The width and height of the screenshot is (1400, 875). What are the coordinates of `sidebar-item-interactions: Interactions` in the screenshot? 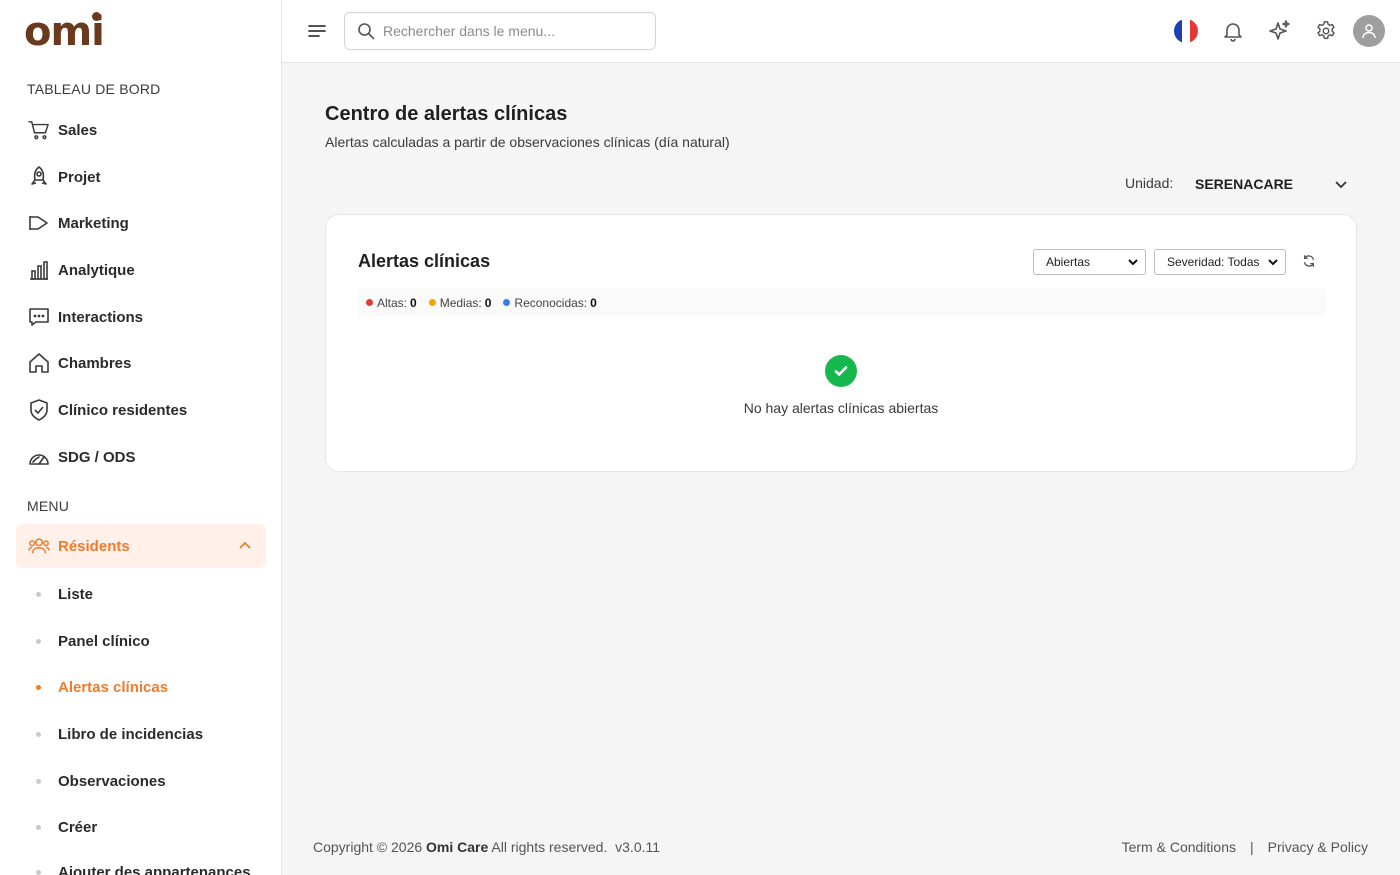 It's located at (141, 317).